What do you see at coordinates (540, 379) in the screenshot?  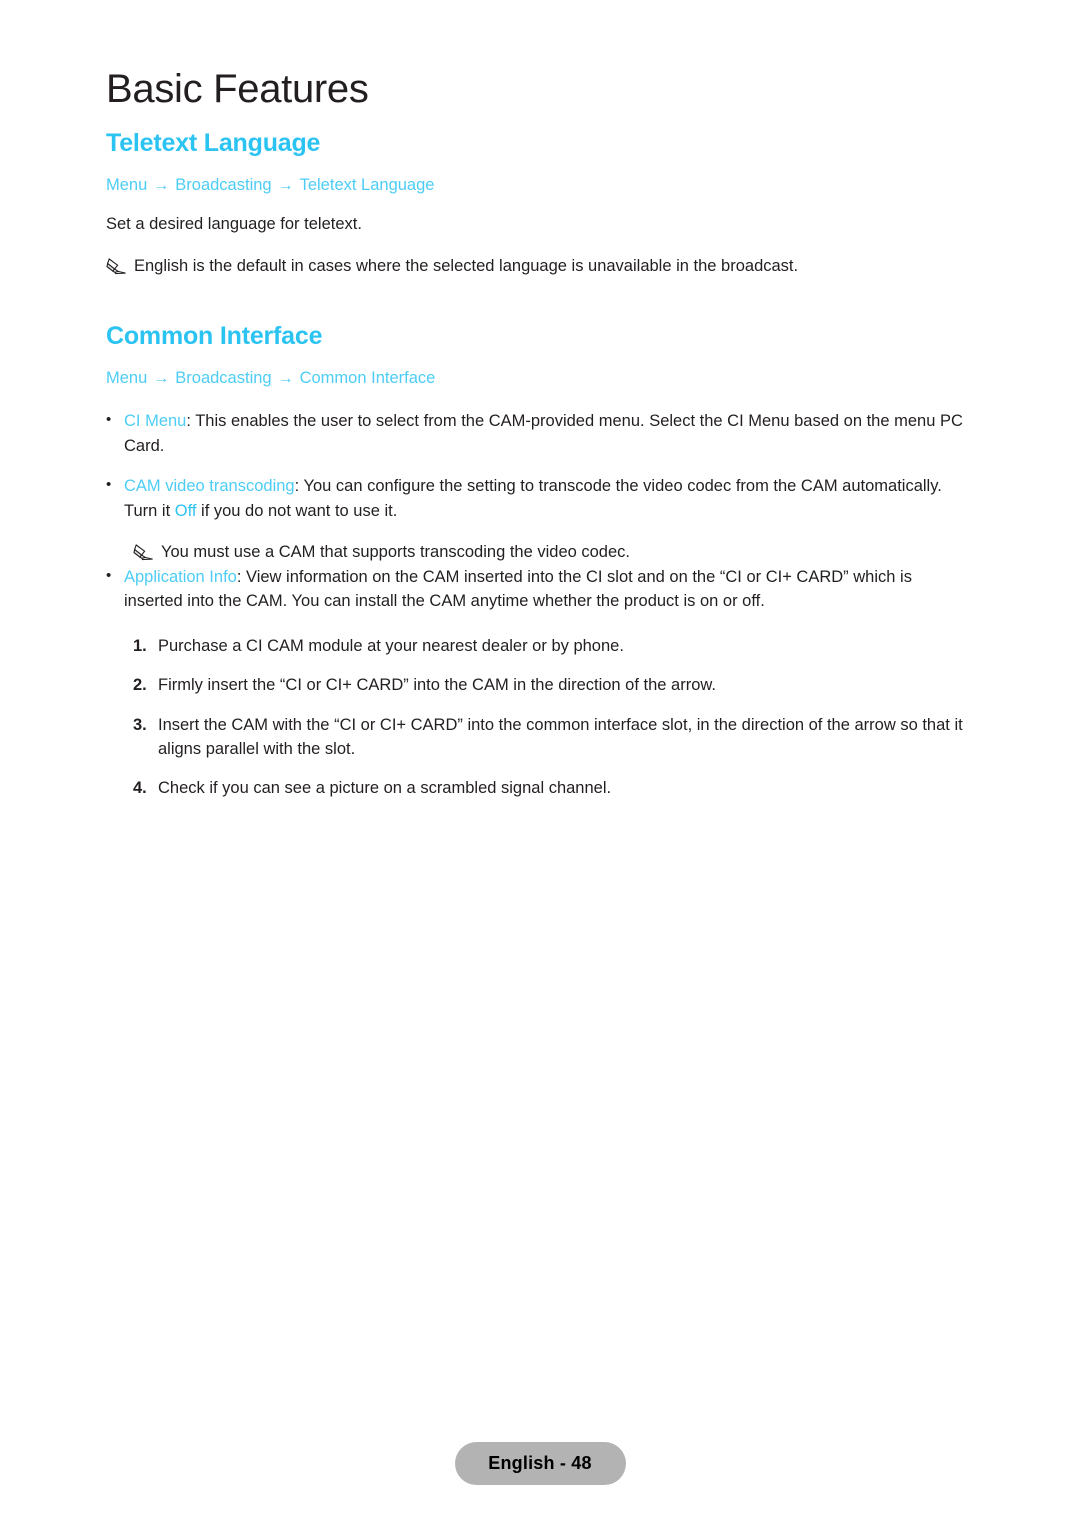 I see `breadcrumb-common-interface: Menu → Broadcasting → Common Interface` at bounding box center [540, 379].